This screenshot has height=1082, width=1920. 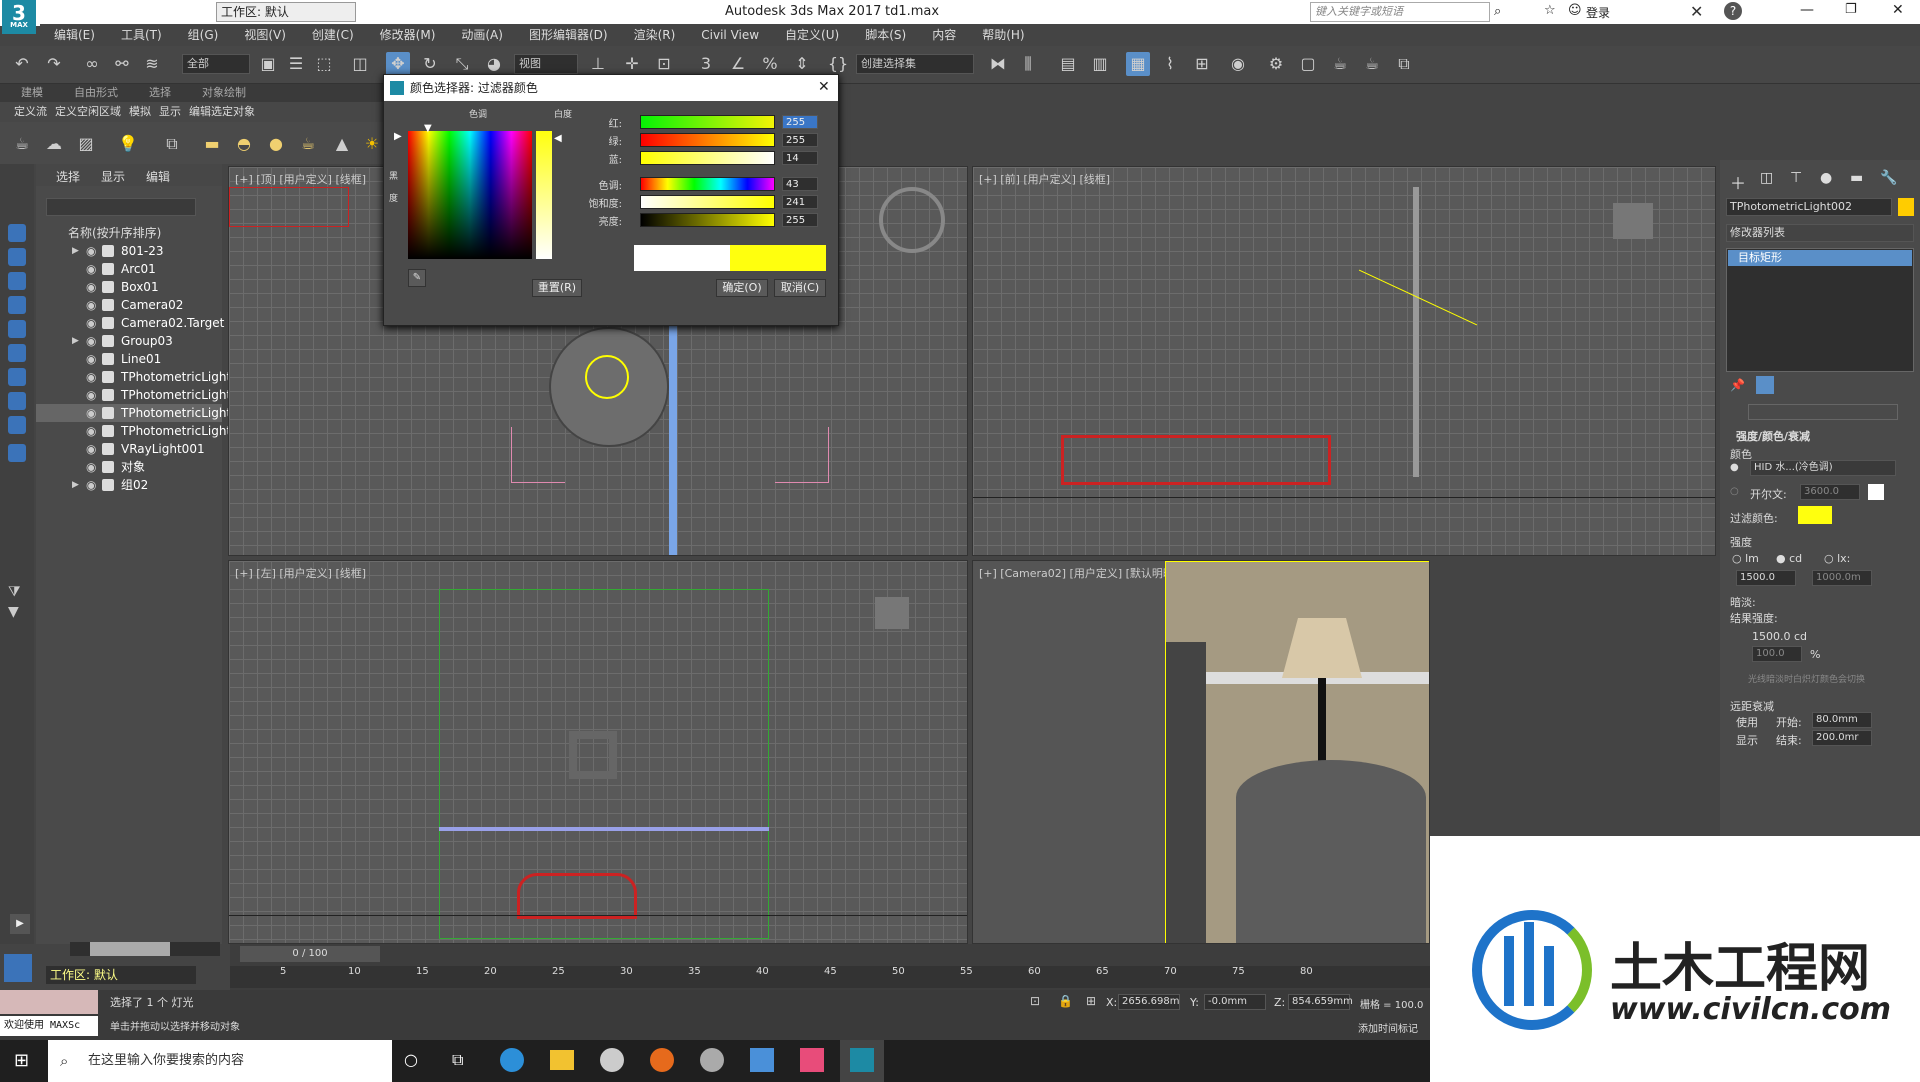 I want to click on search-input: 键入关键字或短语, so click(x=1400, y=12).